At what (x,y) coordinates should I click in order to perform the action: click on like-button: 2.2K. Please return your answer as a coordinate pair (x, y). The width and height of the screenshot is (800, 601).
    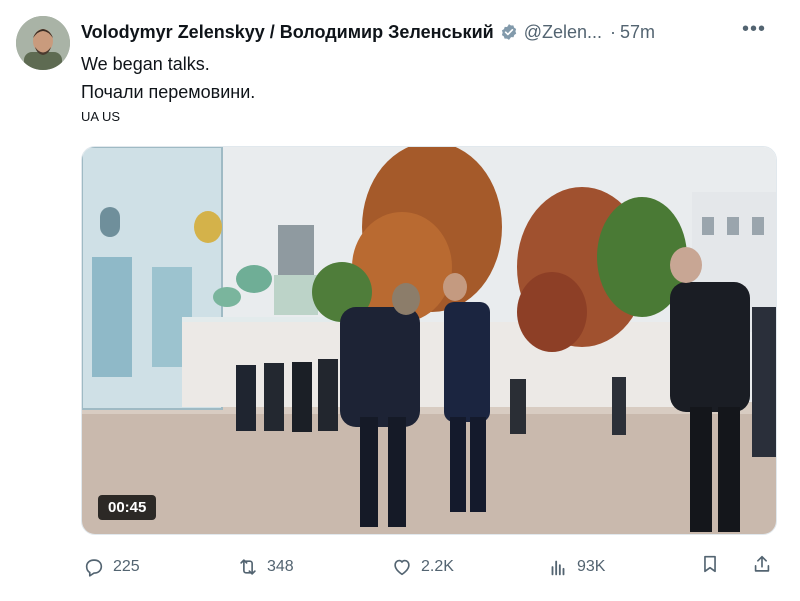
    Looking at the image, I should click on (422, 567).